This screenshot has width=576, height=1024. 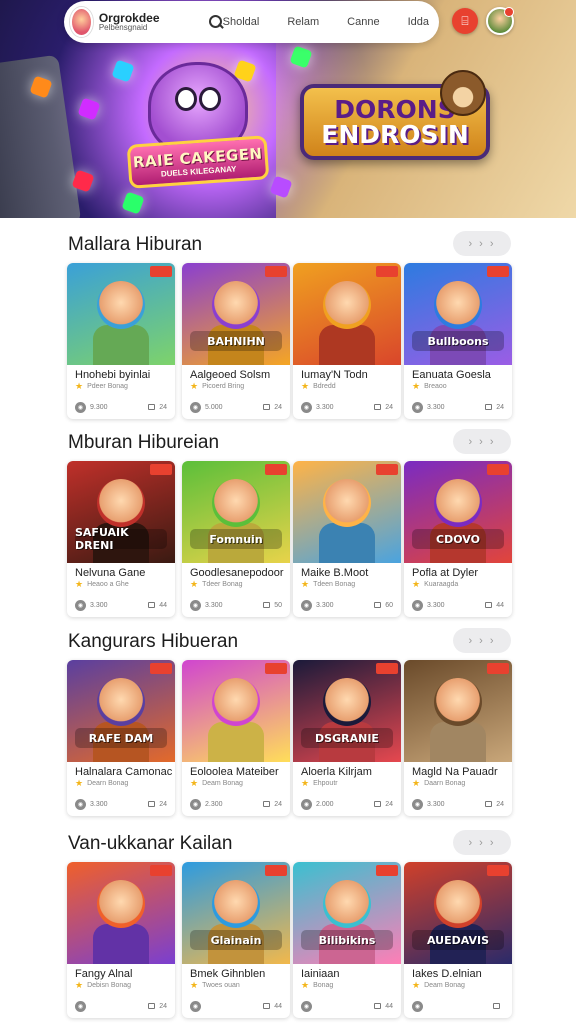 What do you see at coordinates (447, 974) in the screenshot?
I see `game-title: Iakes D.elnian` at bounding box center [447, 974].